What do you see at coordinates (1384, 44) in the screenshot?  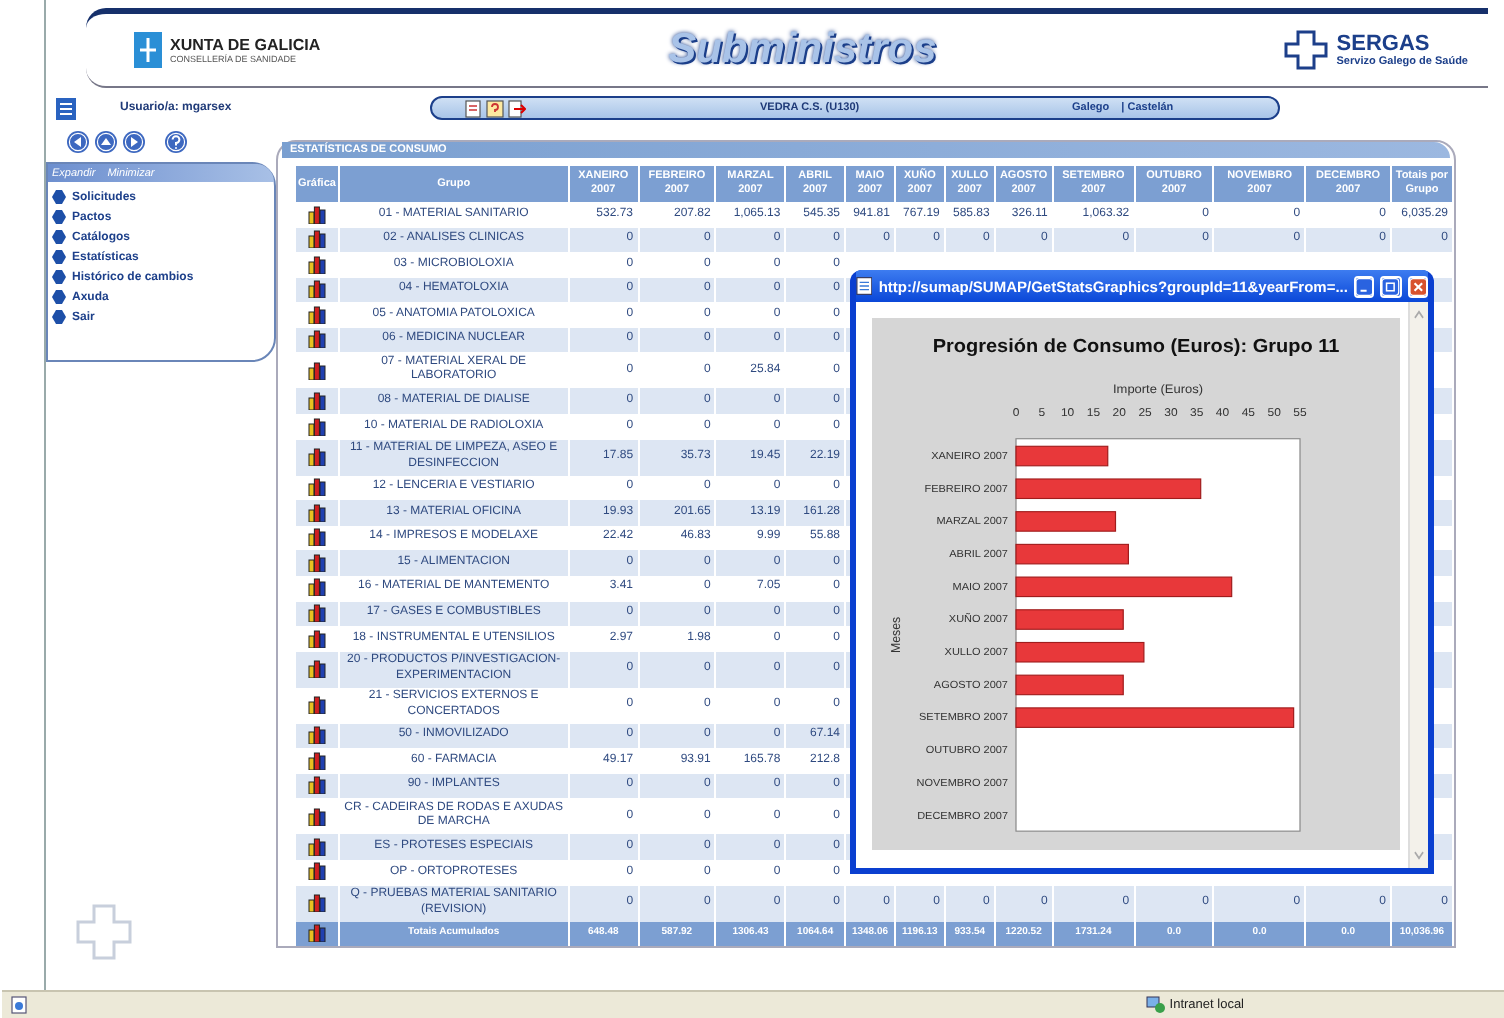 I see `brand-name: SERGAS` at bounding box center [1384, 44].